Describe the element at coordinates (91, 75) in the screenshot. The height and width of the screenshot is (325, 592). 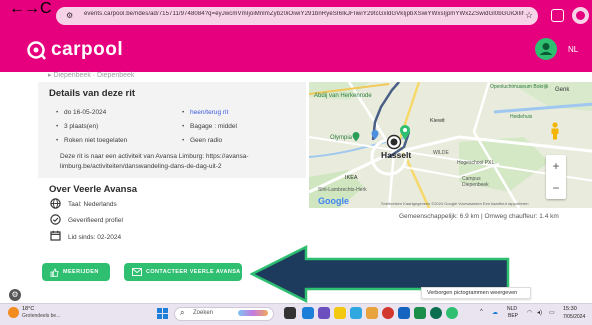
I see `route-summary-cut: ▸ Diepenbeek · Diepenbeek` at that location.